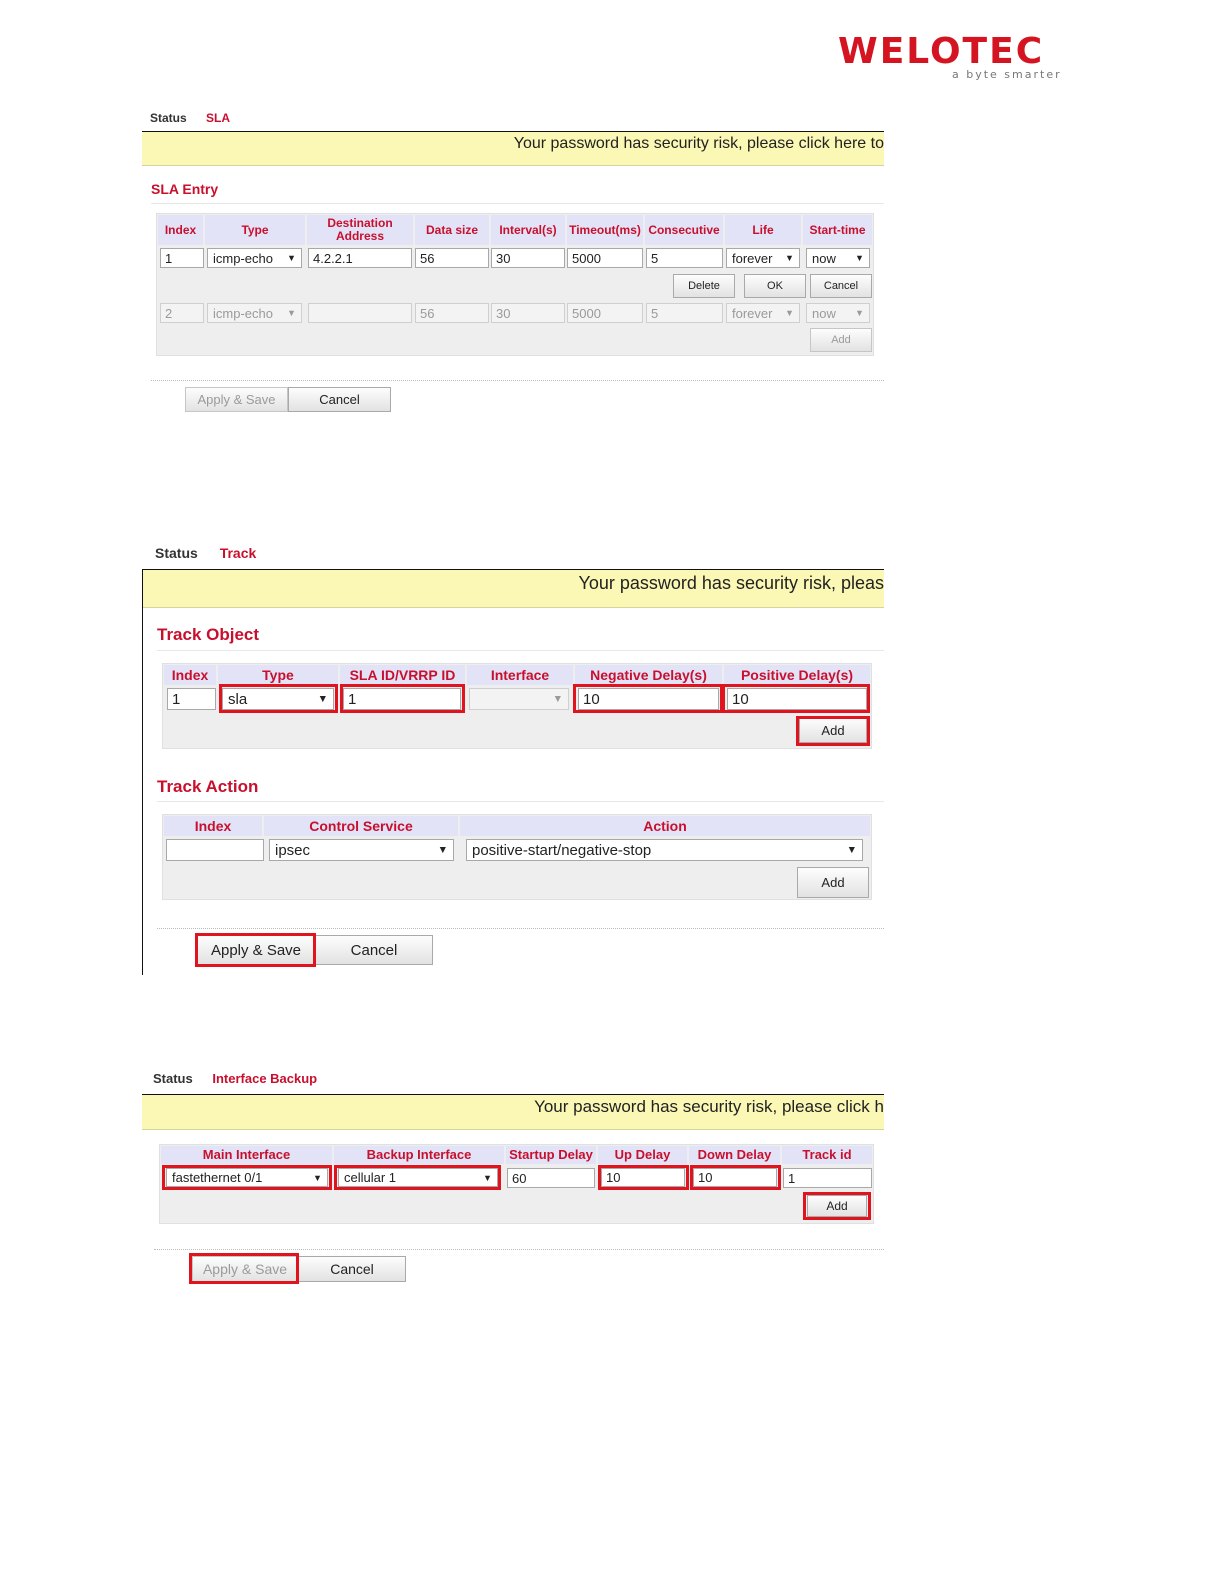 The width and height of the screenshot is (1224, 1584). I want to click on breadcrumb-current: Track, so click(238, 553).